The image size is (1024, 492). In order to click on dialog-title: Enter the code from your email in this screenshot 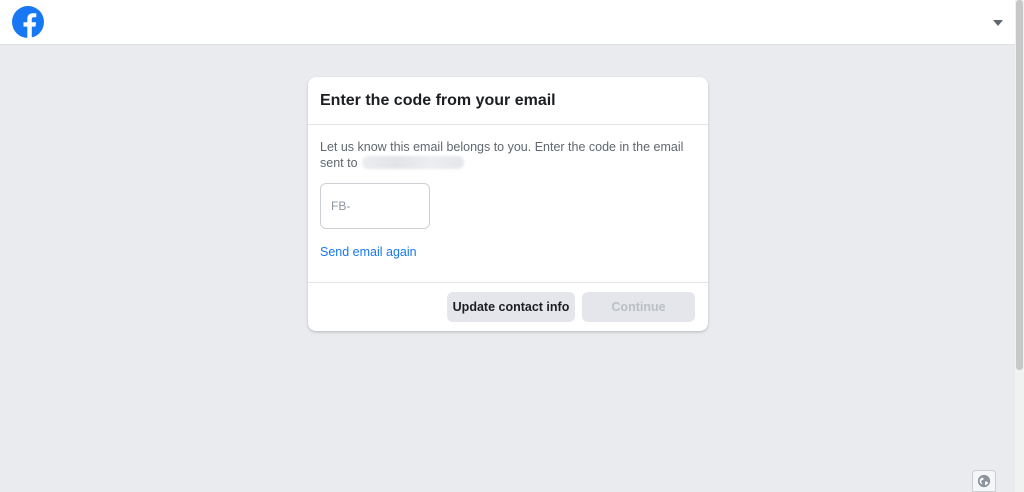, I will do `click(438, 100)`.